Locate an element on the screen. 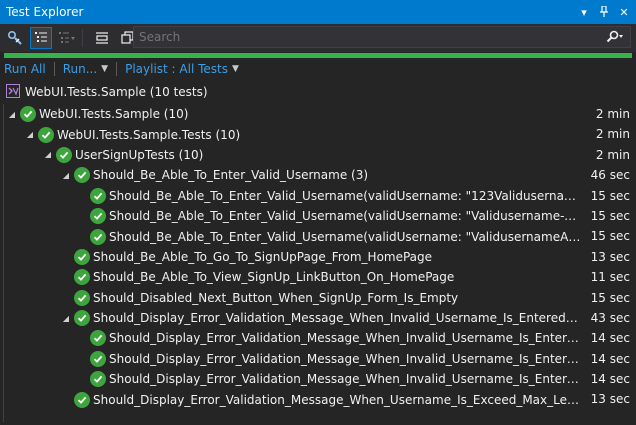  dropdown-icon: ▾ is located at coordinates (584, 12).